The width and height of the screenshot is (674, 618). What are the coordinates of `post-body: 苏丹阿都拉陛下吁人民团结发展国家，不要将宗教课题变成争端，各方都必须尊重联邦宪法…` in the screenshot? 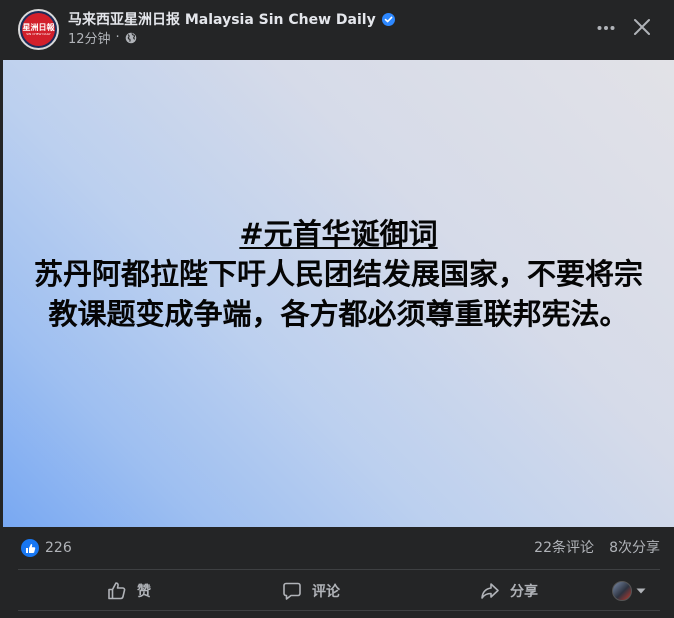 It's located at (338, 293).